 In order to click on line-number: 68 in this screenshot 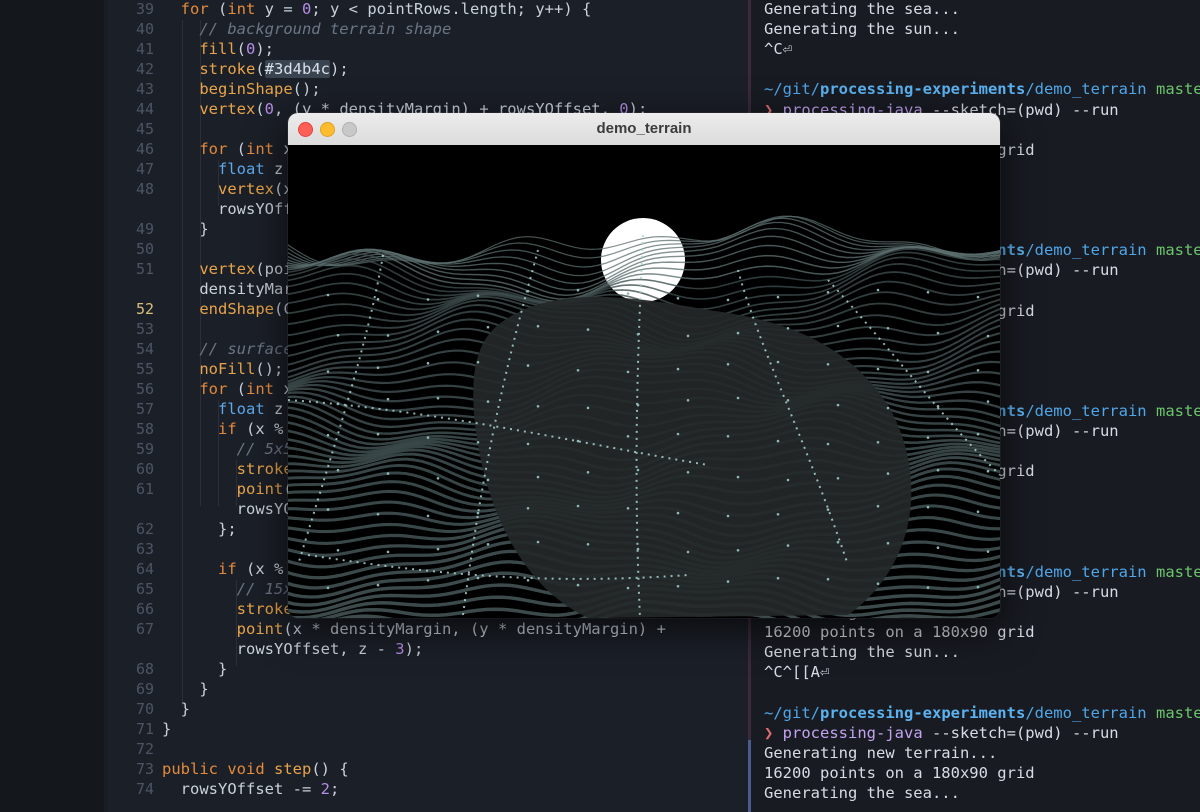, I will do `click(144, 669)`.